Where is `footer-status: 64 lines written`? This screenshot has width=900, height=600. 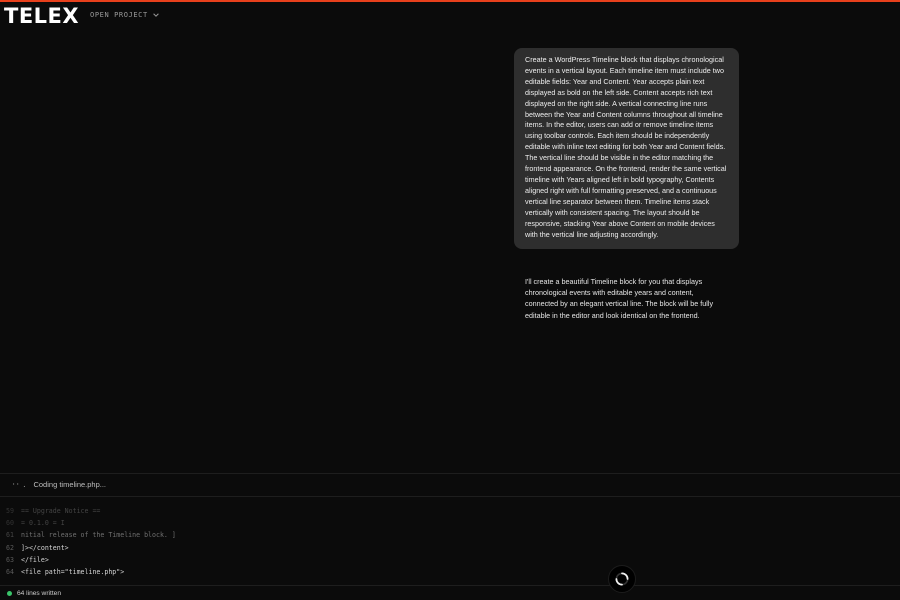 footer-status: 64 lines written is located at coordinates (34, 593).